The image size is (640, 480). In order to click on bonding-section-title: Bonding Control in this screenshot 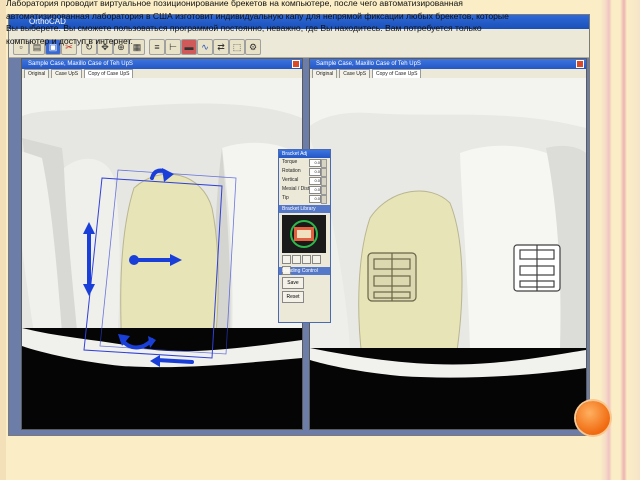, I will do `click(304, 271)`.